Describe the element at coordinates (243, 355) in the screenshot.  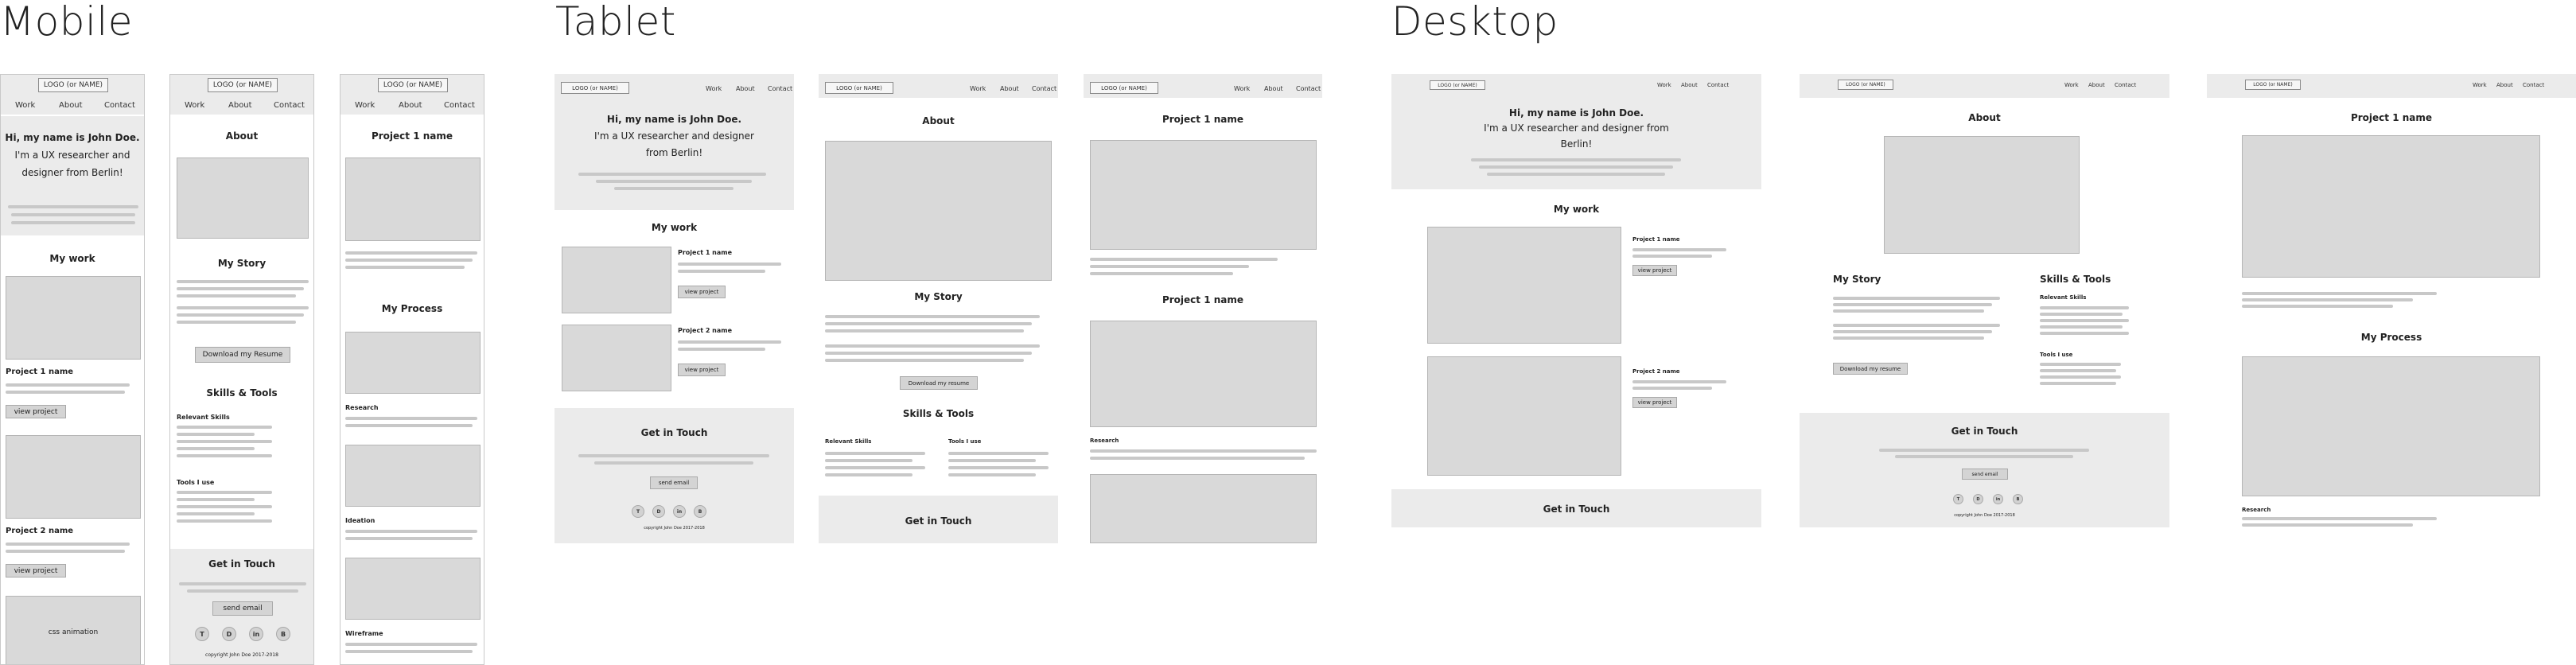
I see `download-resume-button: Download my Resume` at that location.